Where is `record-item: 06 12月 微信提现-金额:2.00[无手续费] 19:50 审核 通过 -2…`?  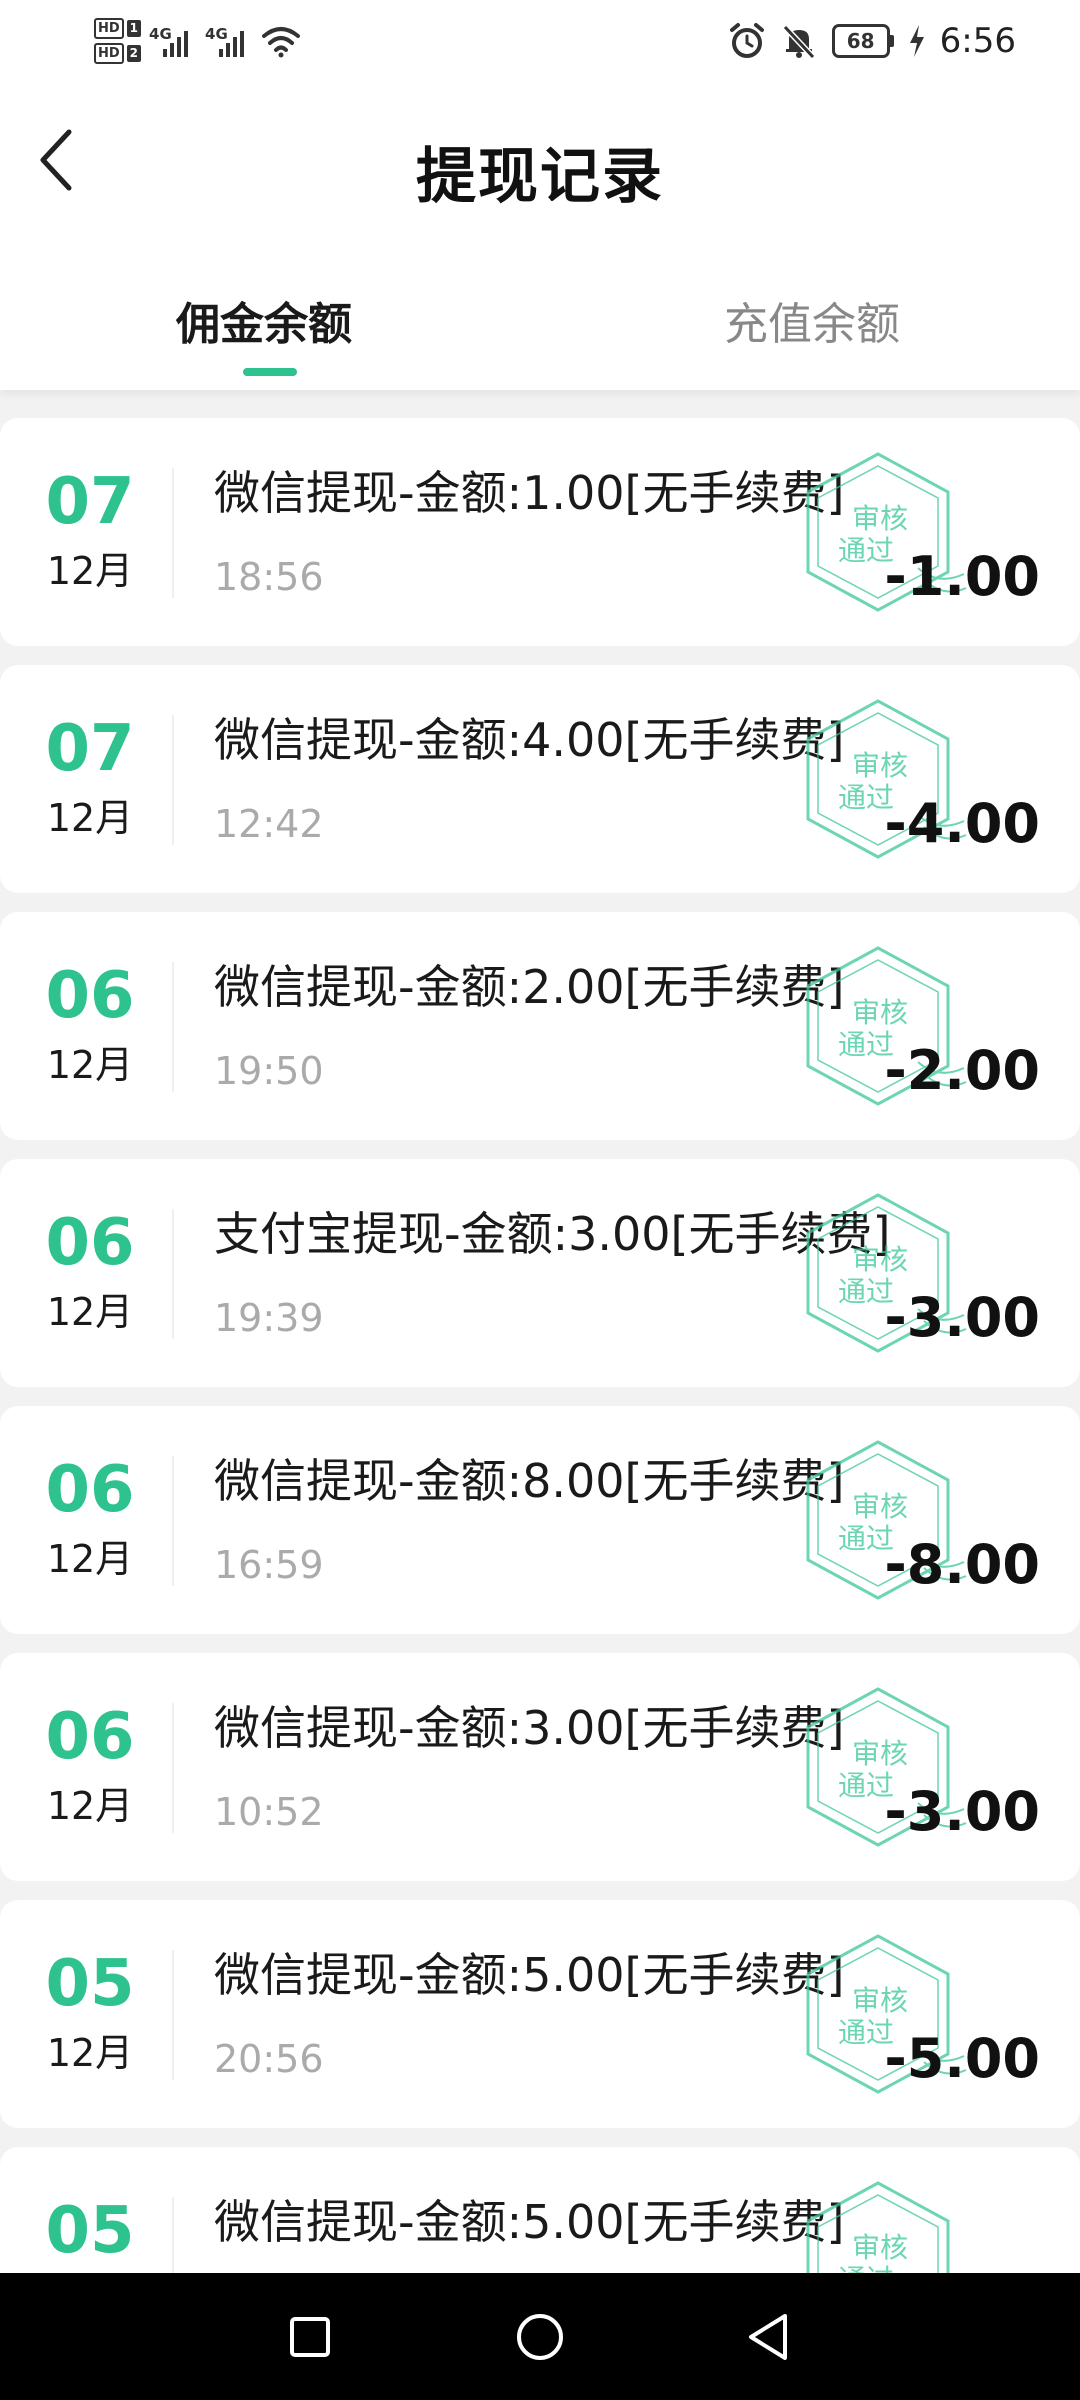
record-item: 06 12月 微信提现-金额:2.00[无手续费] 19:50 审核 通过 -2… is located at coordinates (540, 1026).